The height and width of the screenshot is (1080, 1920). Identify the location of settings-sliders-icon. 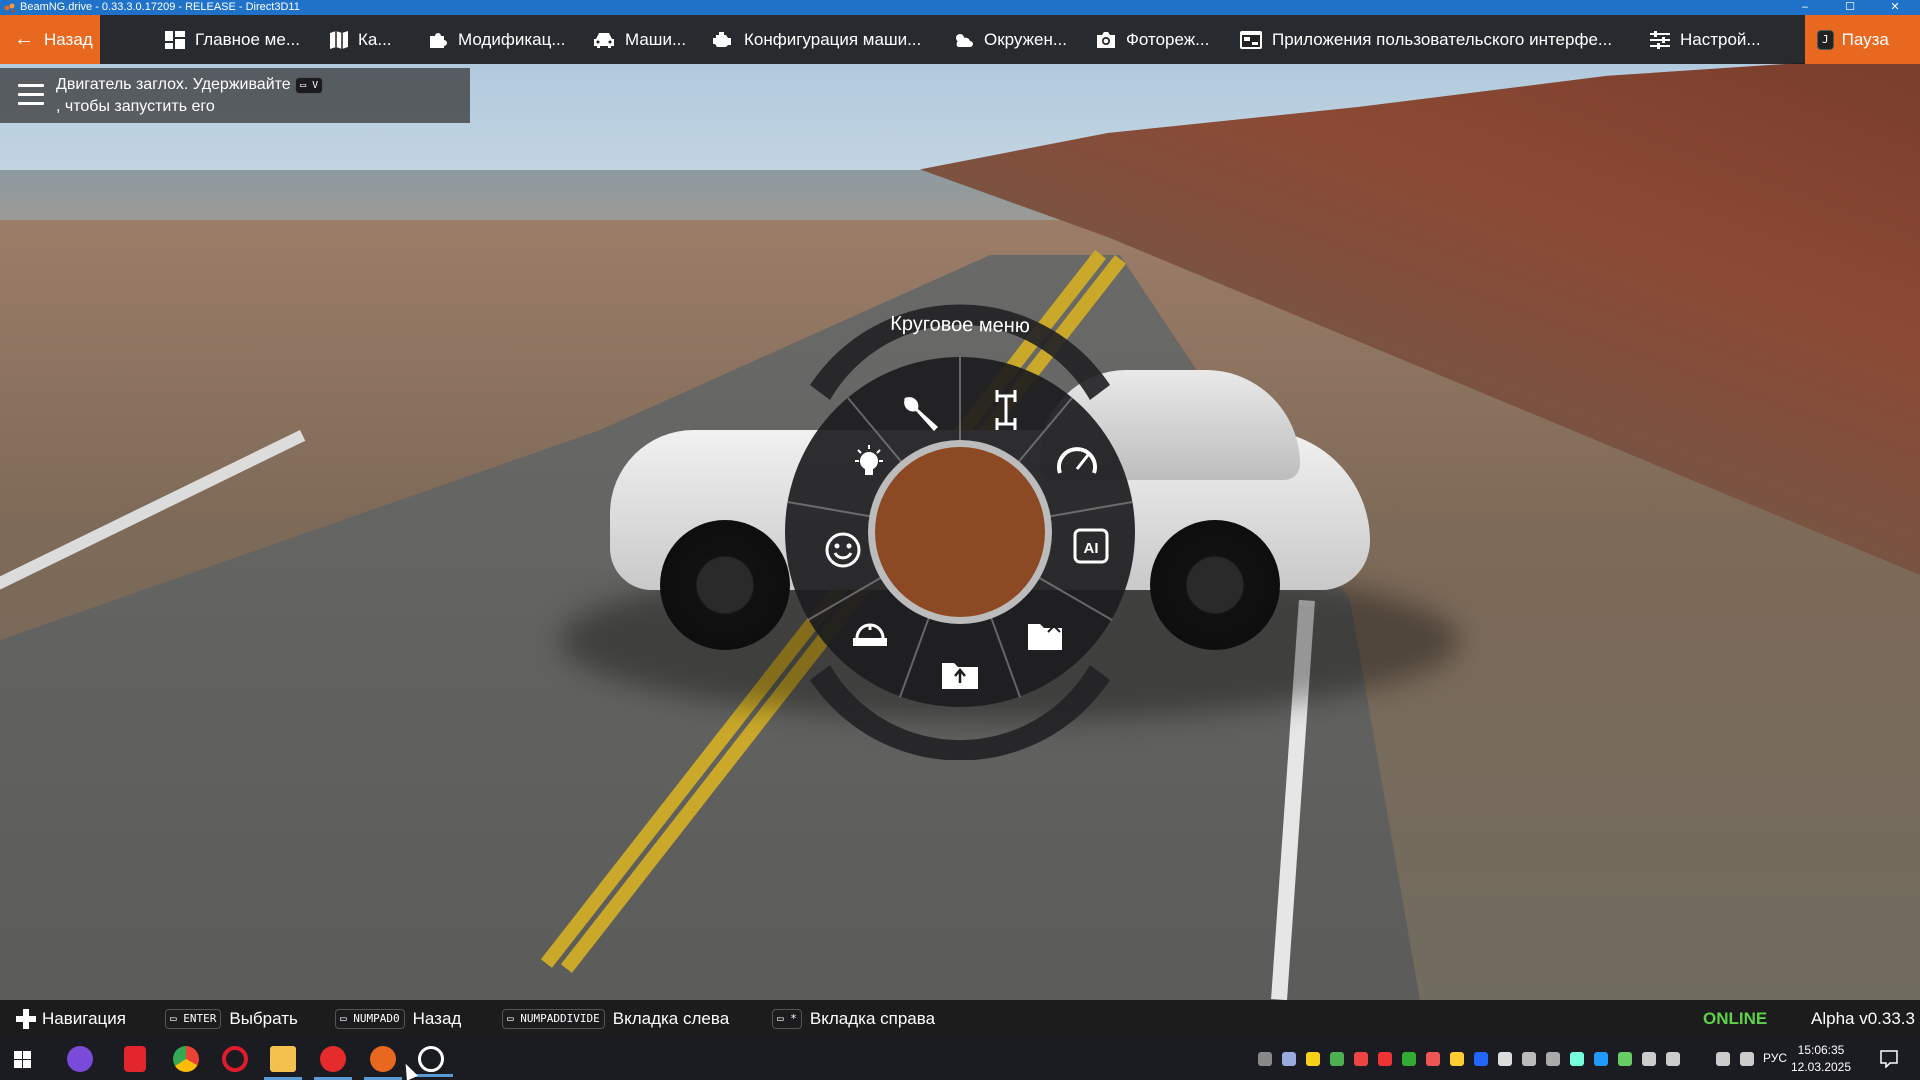
(1660, 39).